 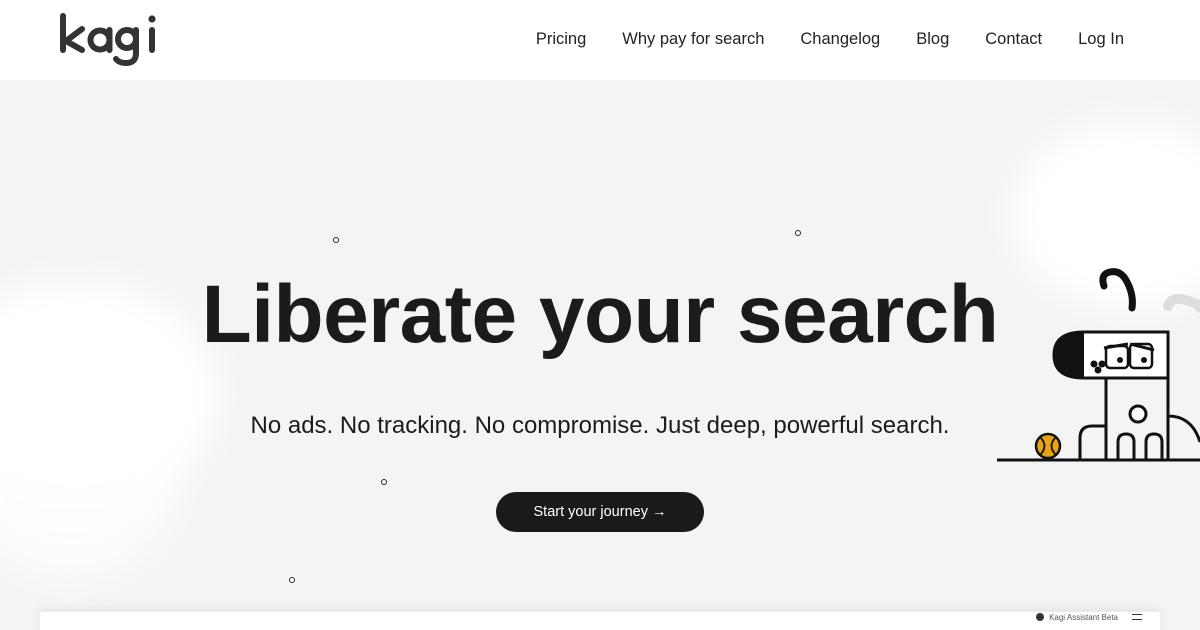 What do you see at coordinates (1083, 617) in the screenshot?
I see `preview-title-text: Kagi Assistant Beta` at bounding box center [1083, 617].